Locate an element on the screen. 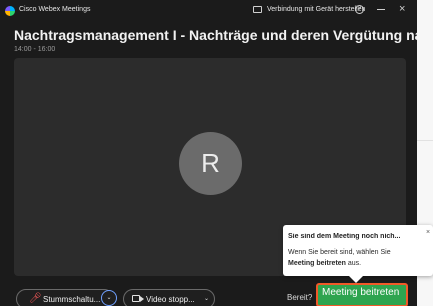 The width and height of the screenshot is (433, 306). join-meeting-button: Meeting beitreten is located at coordinates (362, 294).